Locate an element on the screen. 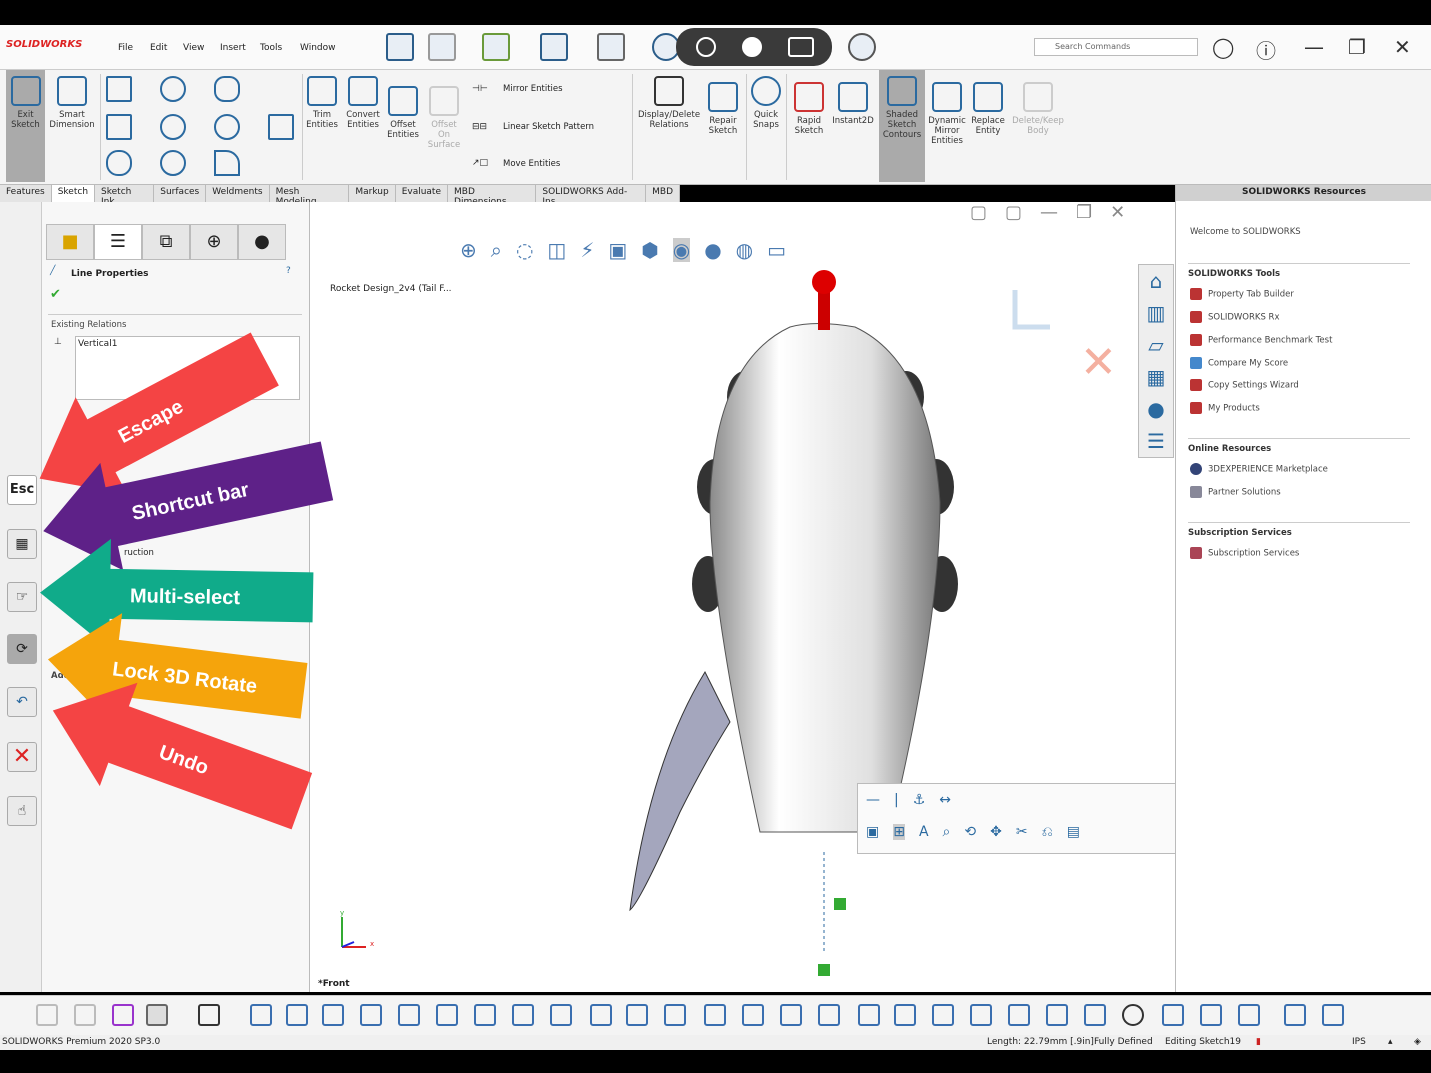  filter-solid-bodies-icon is located at coordinates (409, 1015).